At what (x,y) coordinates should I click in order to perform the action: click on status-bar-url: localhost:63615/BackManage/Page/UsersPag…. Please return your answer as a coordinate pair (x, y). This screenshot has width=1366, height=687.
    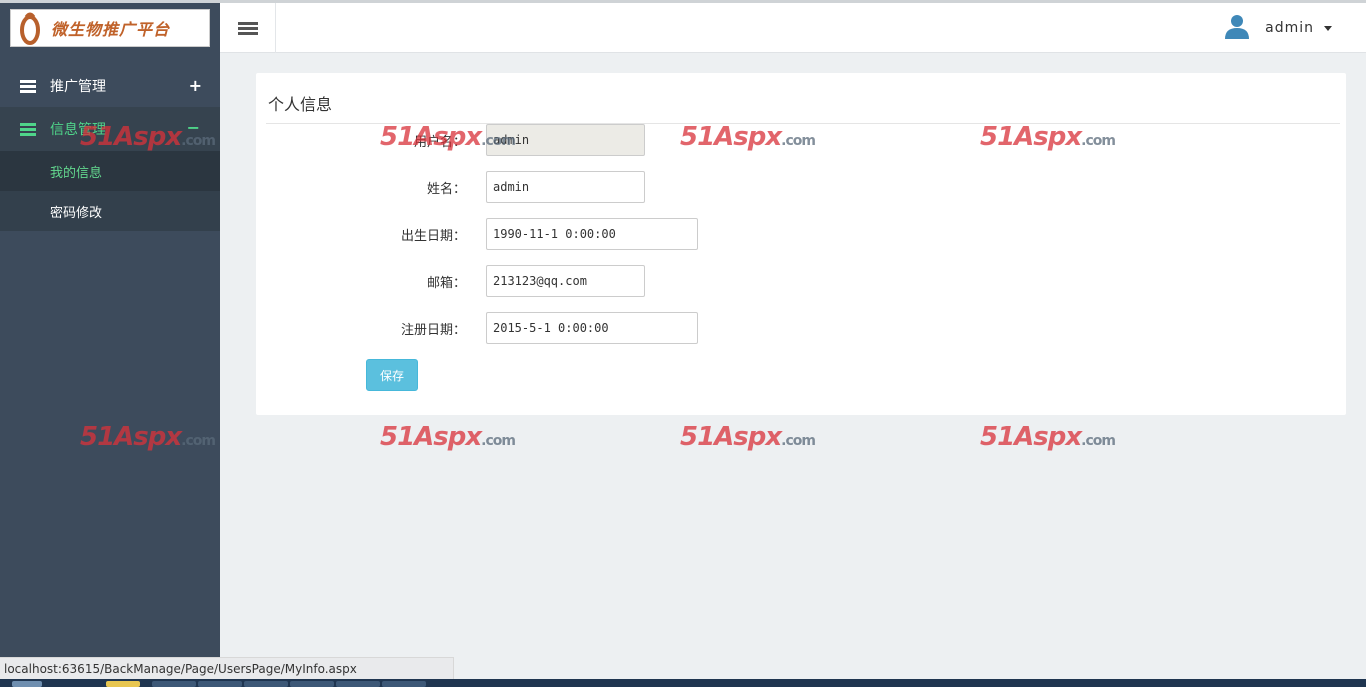
    Looking at the image, I should click on (227, 668).